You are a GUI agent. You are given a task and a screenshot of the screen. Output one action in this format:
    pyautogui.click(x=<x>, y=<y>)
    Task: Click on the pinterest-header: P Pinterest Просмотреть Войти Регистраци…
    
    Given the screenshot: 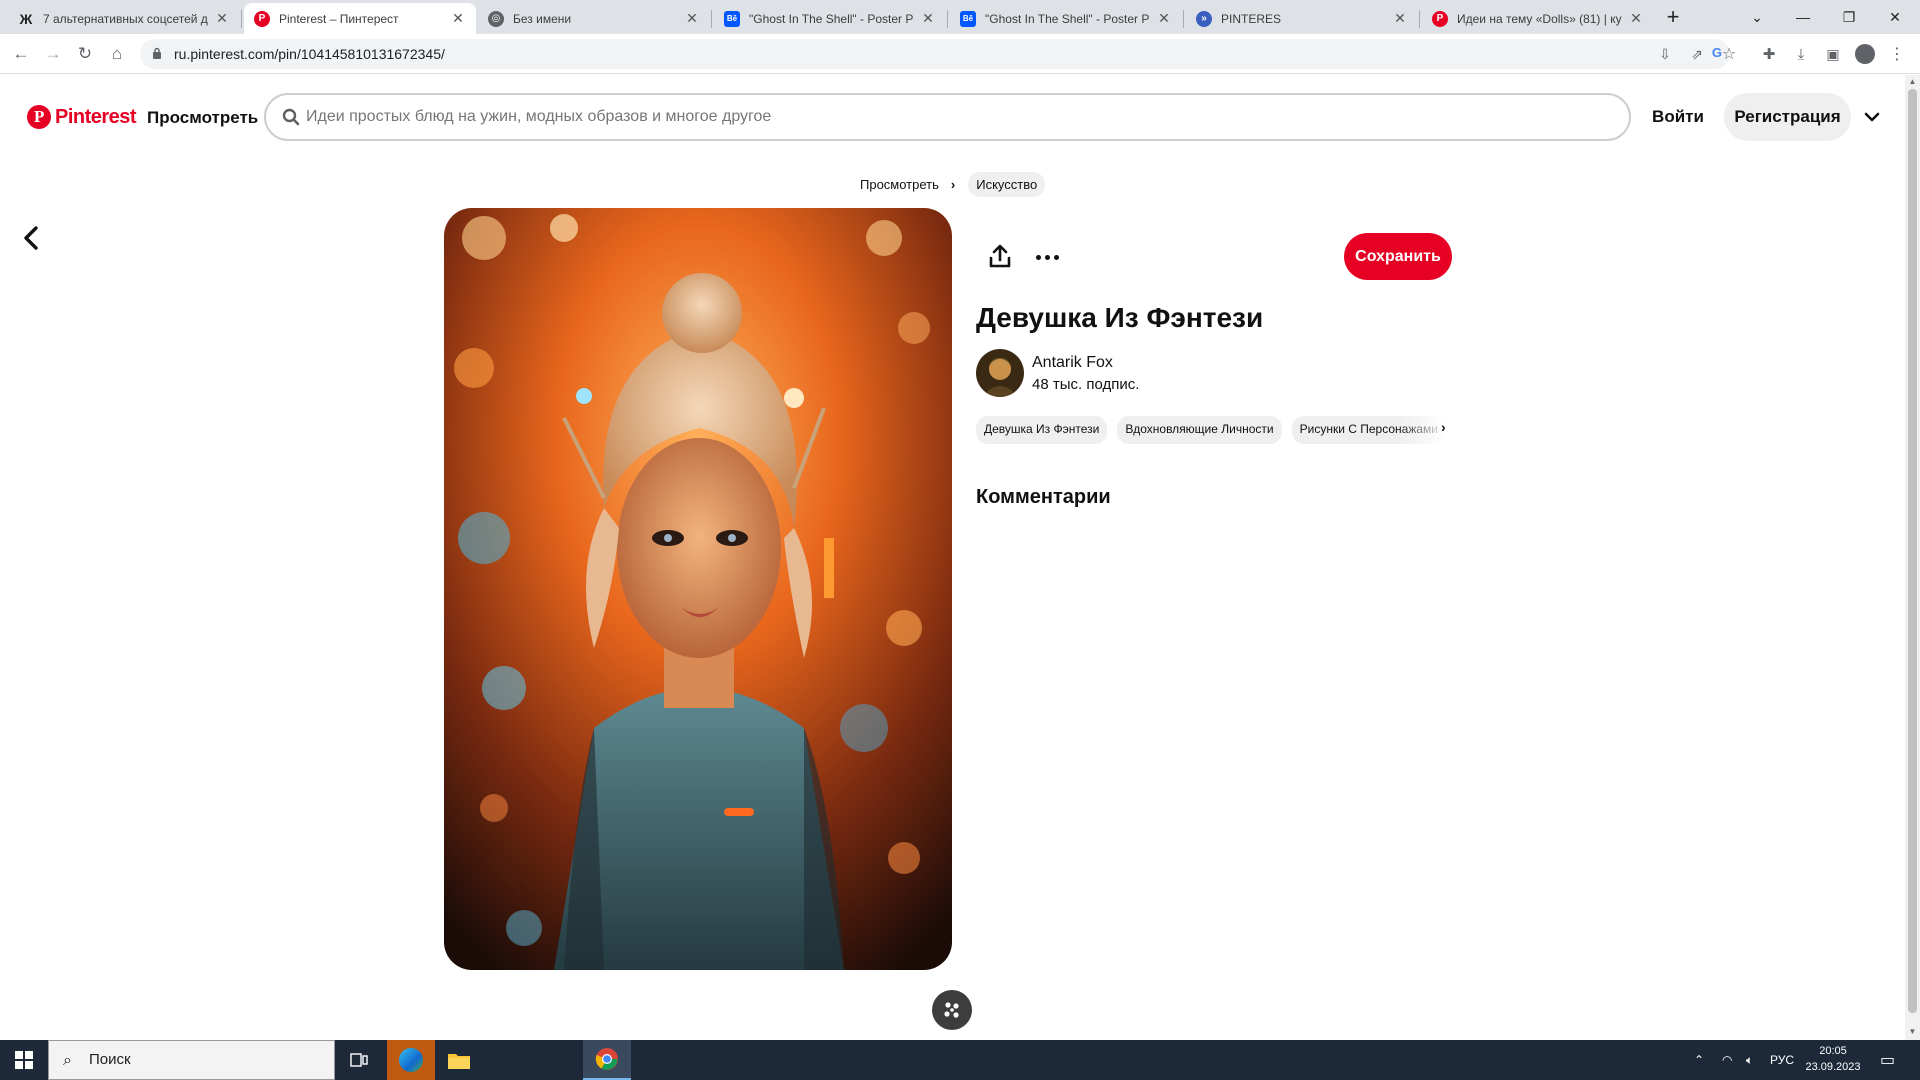 What is the action you would take?
    pyautogui.click(x=952, y=117)
    